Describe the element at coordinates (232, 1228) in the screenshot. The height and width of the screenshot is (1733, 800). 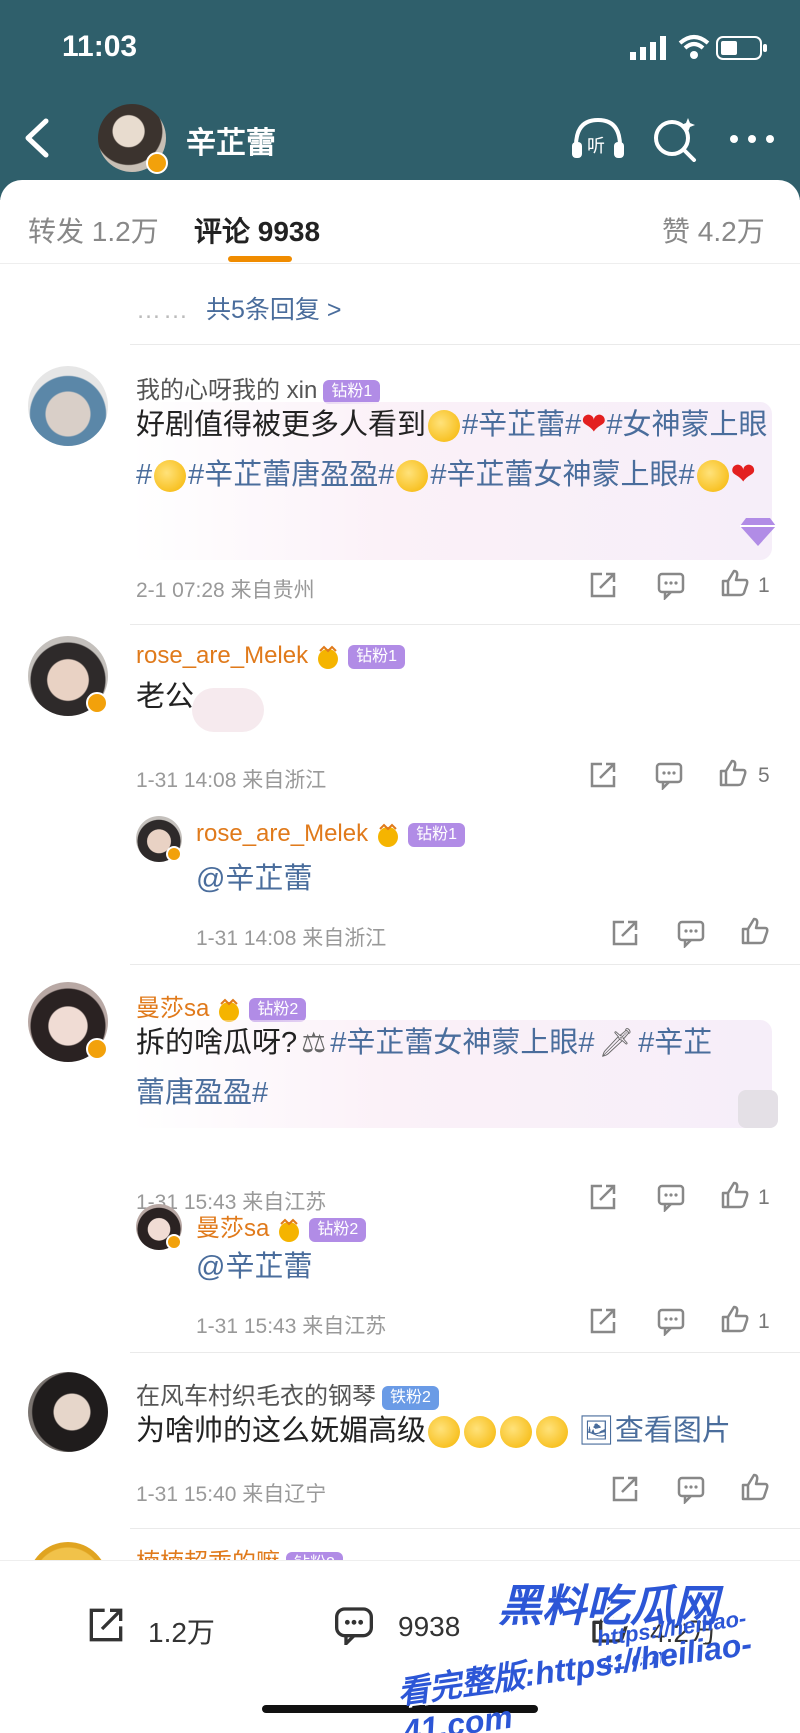
I see `reply-name: 曼莎sa` at that location.